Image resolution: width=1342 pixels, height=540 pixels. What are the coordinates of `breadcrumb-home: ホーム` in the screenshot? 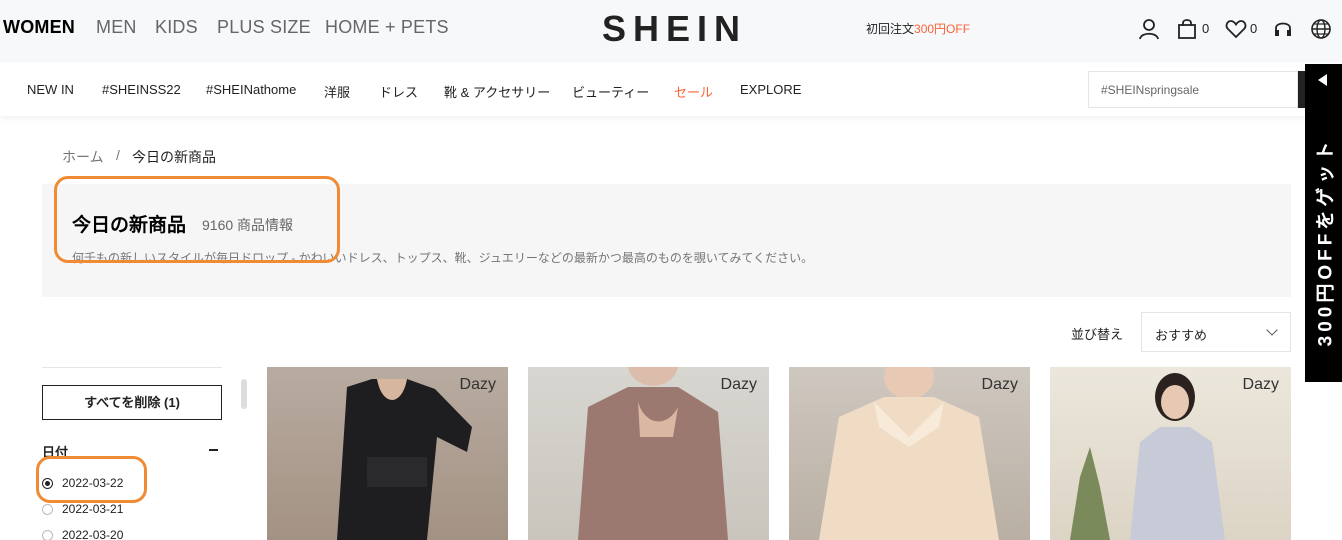 It's located at (83, 157).